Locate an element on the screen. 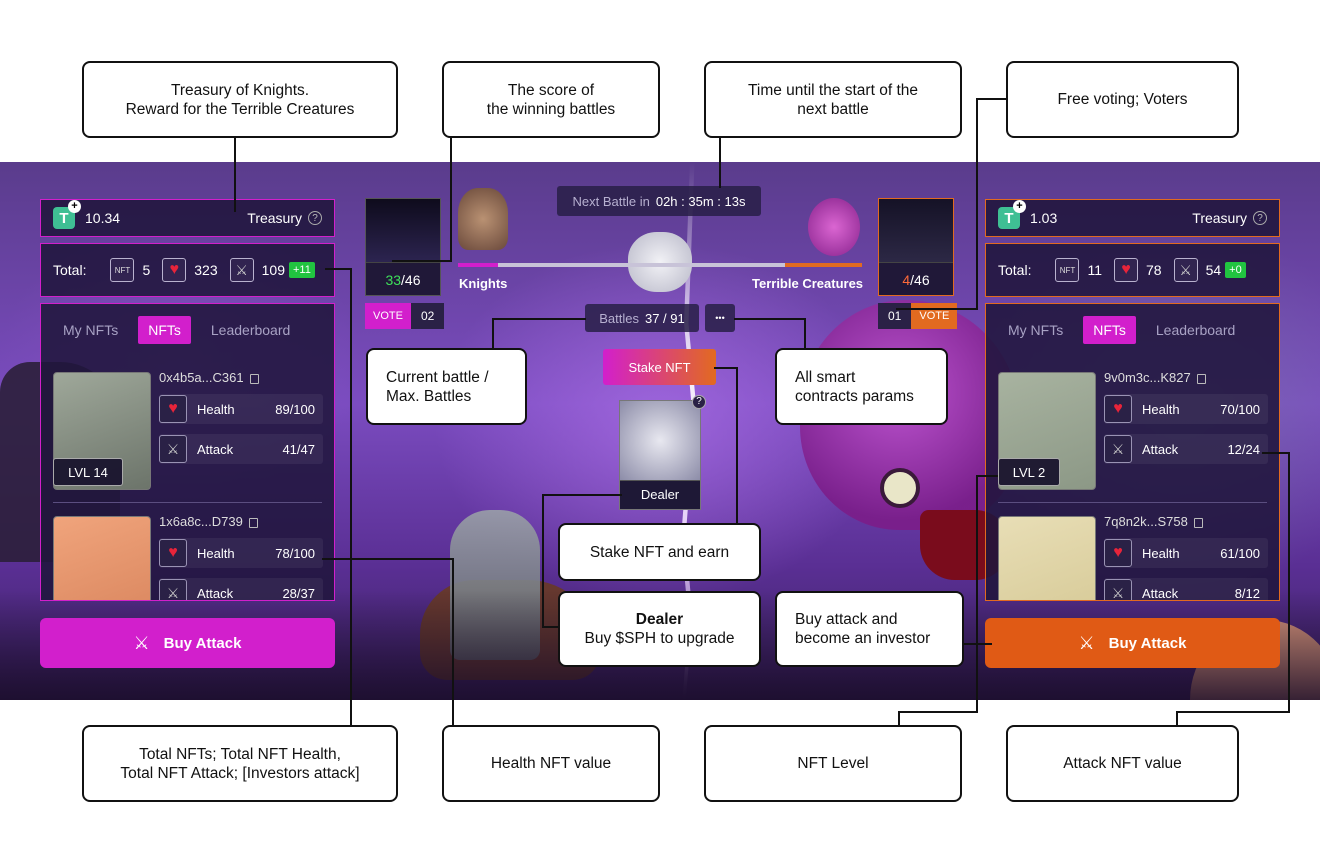  attack-value: 41/47 is located at coordinates (298, 449).